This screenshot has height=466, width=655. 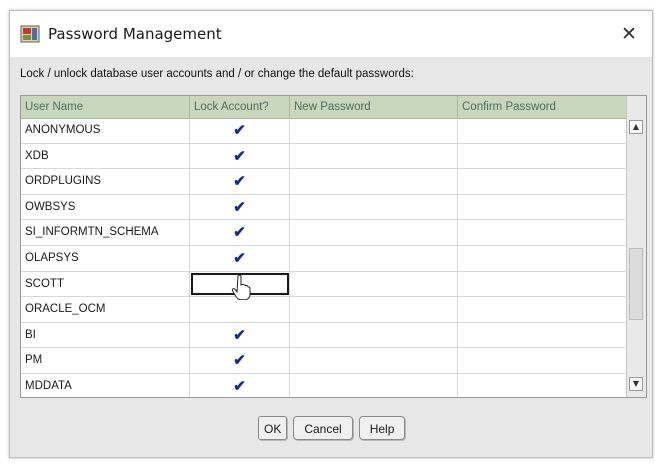 I want to click on table-row: BI ✔, so click(x=324, y=335).